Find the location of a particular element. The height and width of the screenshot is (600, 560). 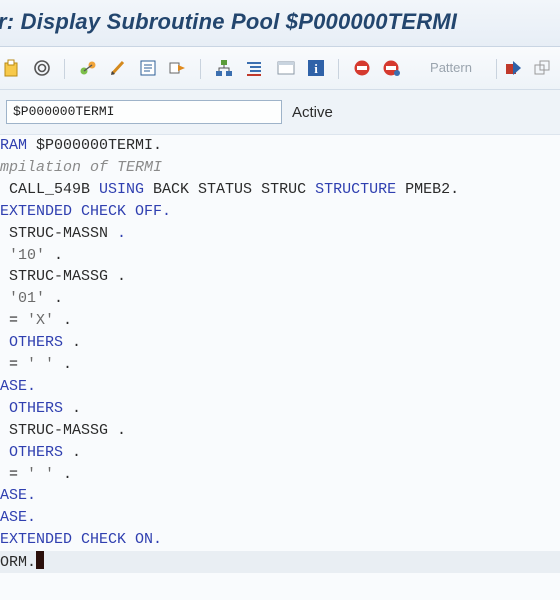

title-bar: r: Display Subroutine Pool $P000000TERMI is located at coordinates (280, 23).